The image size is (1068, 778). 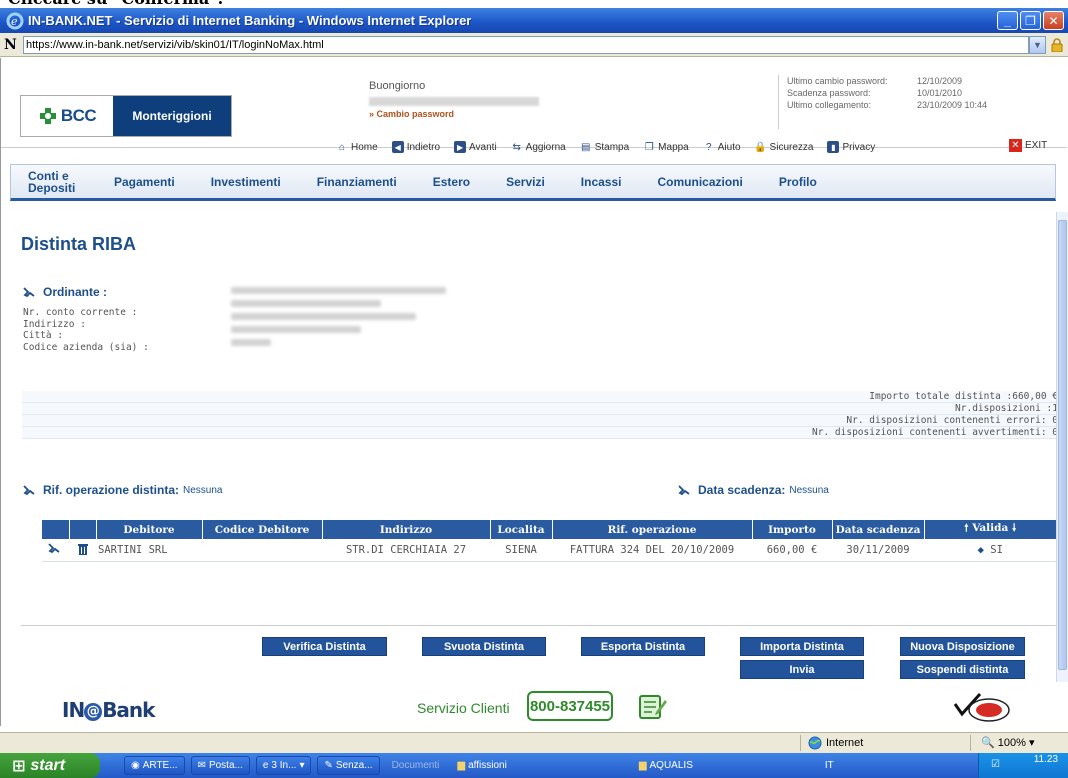 I want to click on scadenza-label: Data scadenza:, so click(x=742, y=490).